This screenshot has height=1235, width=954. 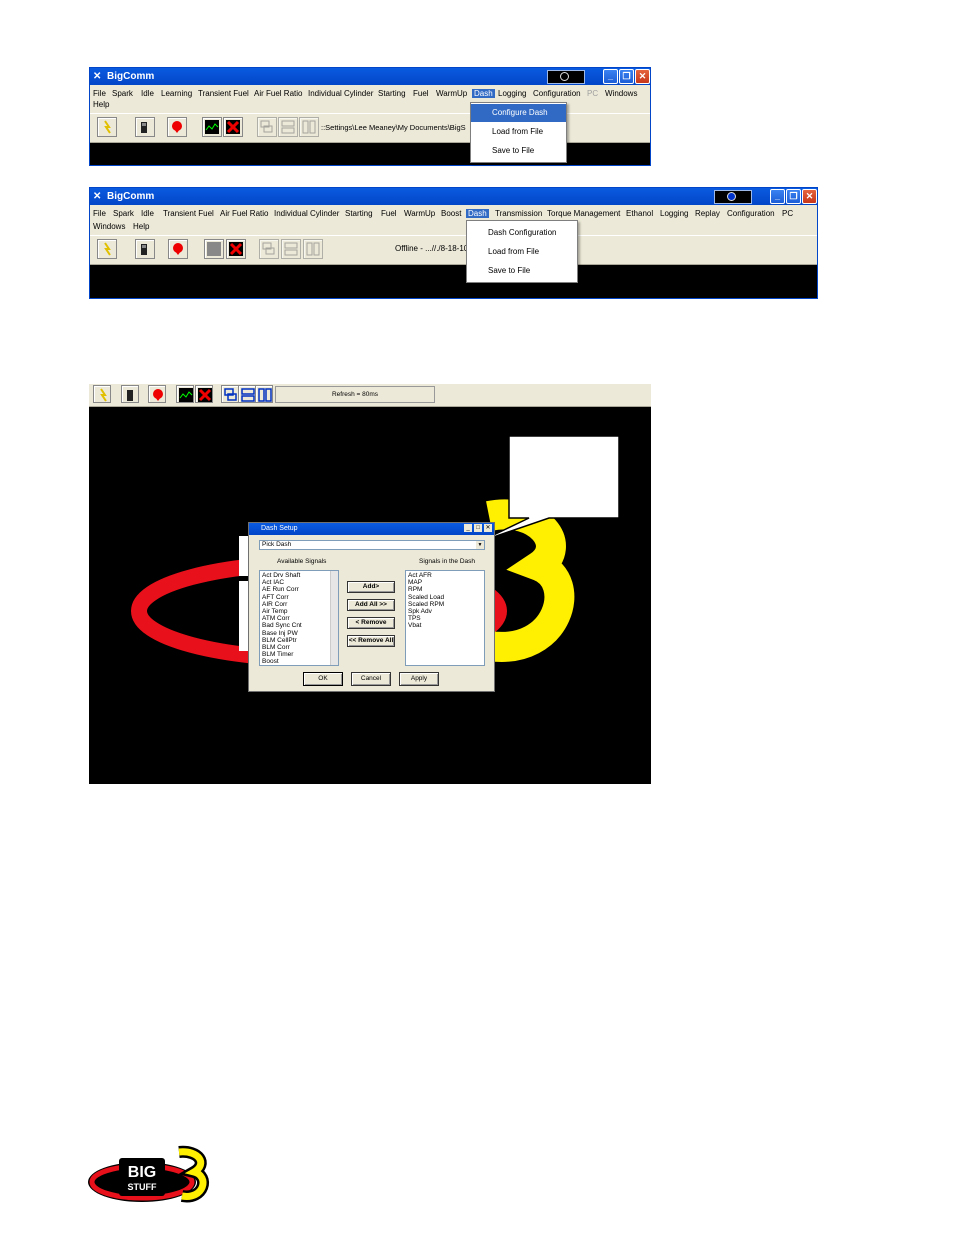 What do you see at coordinates (372, 545) in the screenshot?
I see `pick-dash-select: Pick Dash ▼` at bounding box center [372, 545].